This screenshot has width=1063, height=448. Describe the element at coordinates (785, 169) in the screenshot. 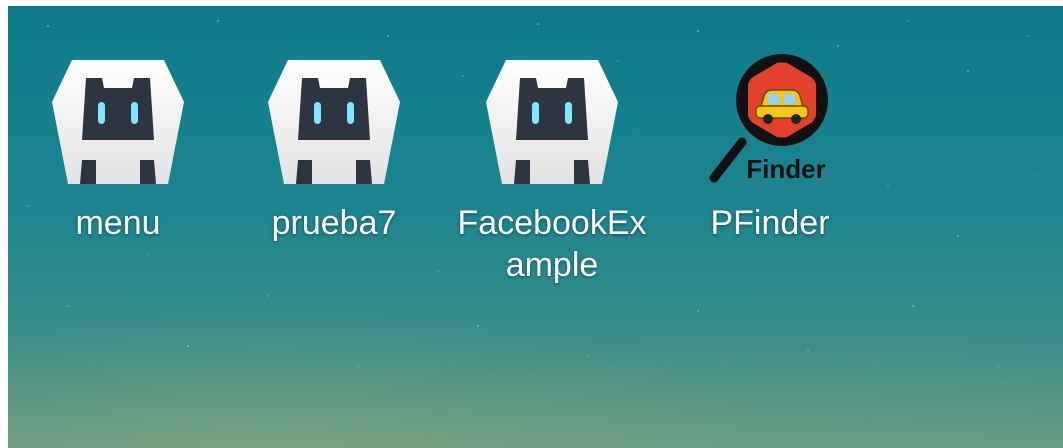

I see `pfinder-badge-text: Finder` at that location.